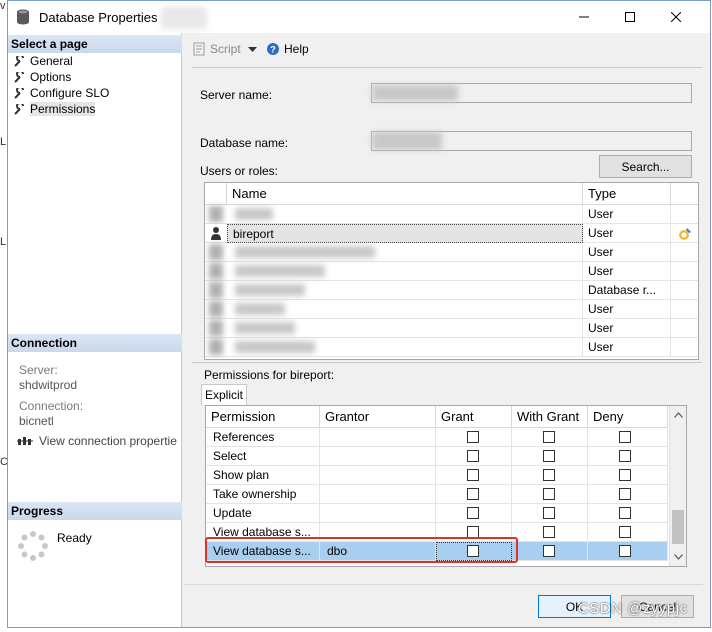 The height and width of the screenshot is (632, 712). Describe the element at coordinates (305, 252) in the screenshot. I see `redacted-user-name` at that location.